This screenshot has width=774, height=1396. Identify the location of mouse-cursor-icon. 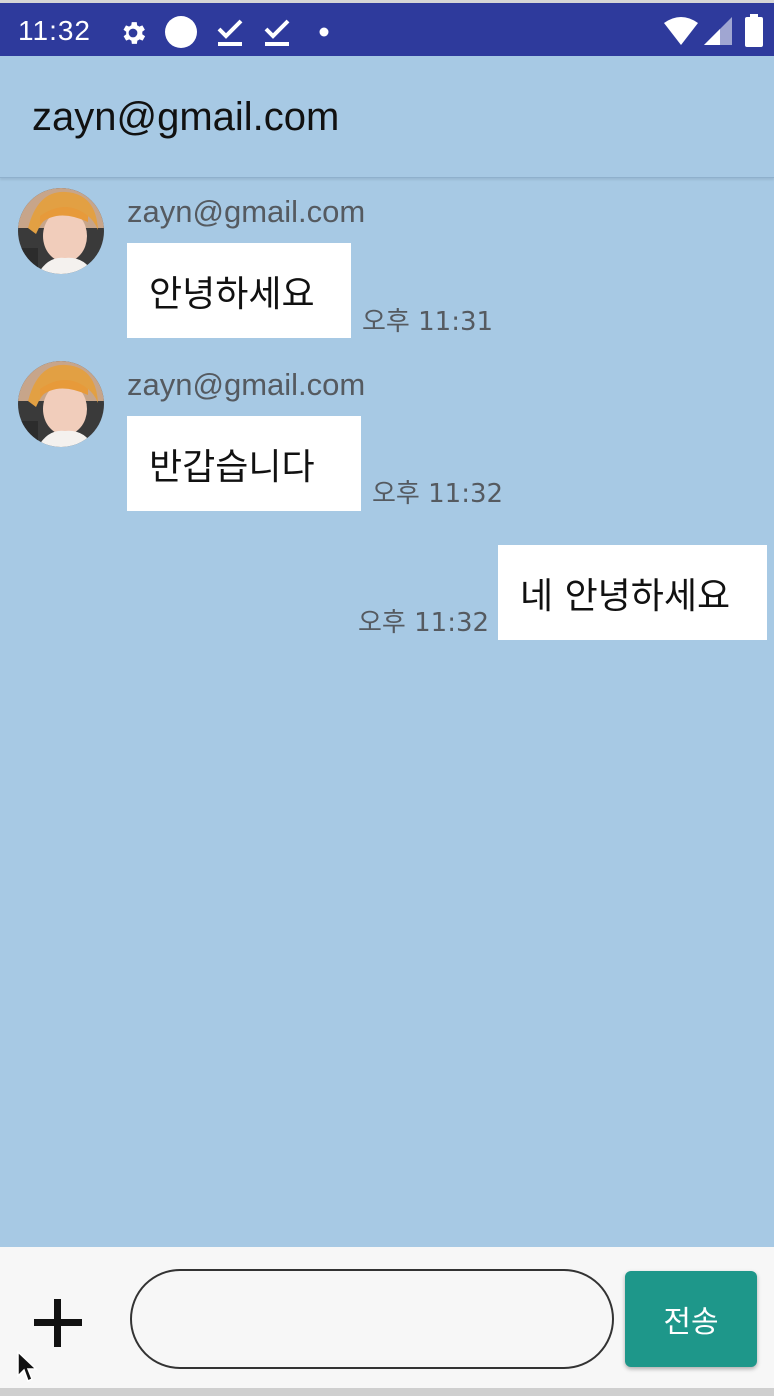
(27, 1369).